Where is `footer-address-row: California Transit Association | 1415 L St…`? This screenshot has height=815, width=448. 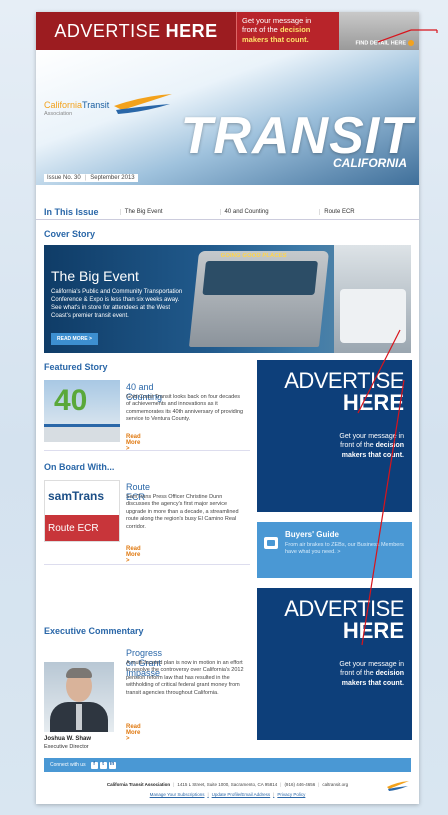
footer-address-row: California Transit Association | 1415 L St… is located at coordinates (227, 784).